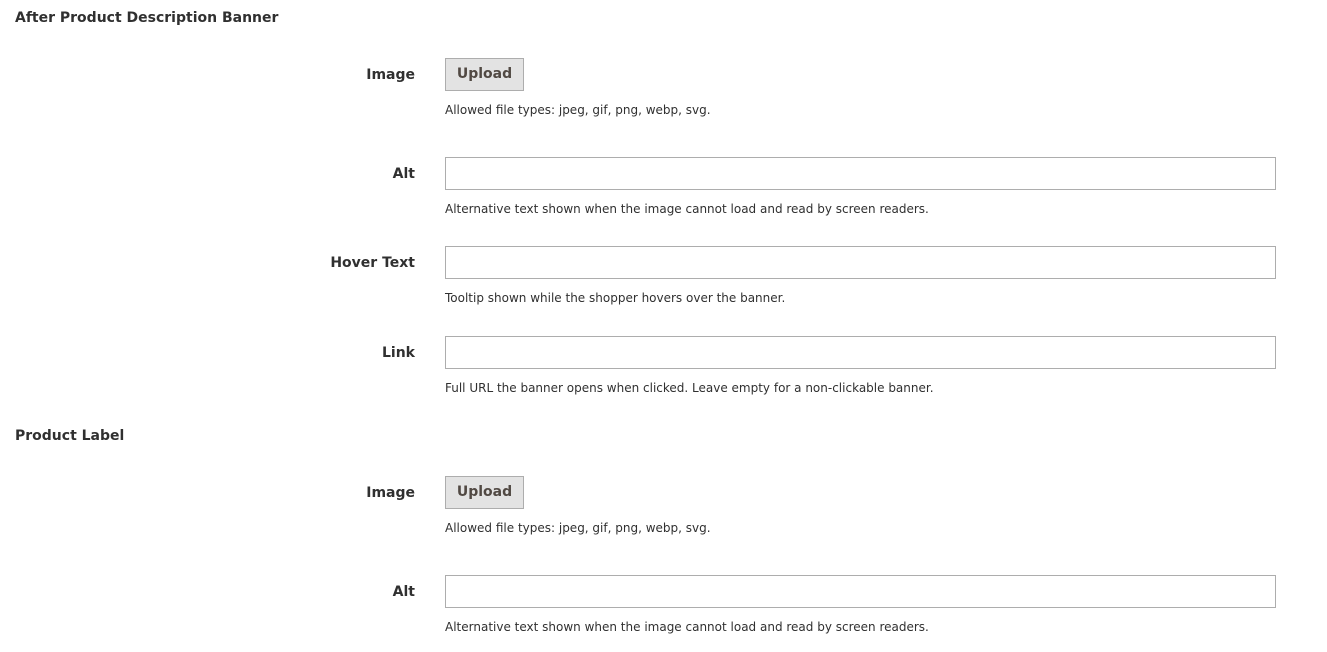  I want to click on section-title: Product Label, so click(70, 436).